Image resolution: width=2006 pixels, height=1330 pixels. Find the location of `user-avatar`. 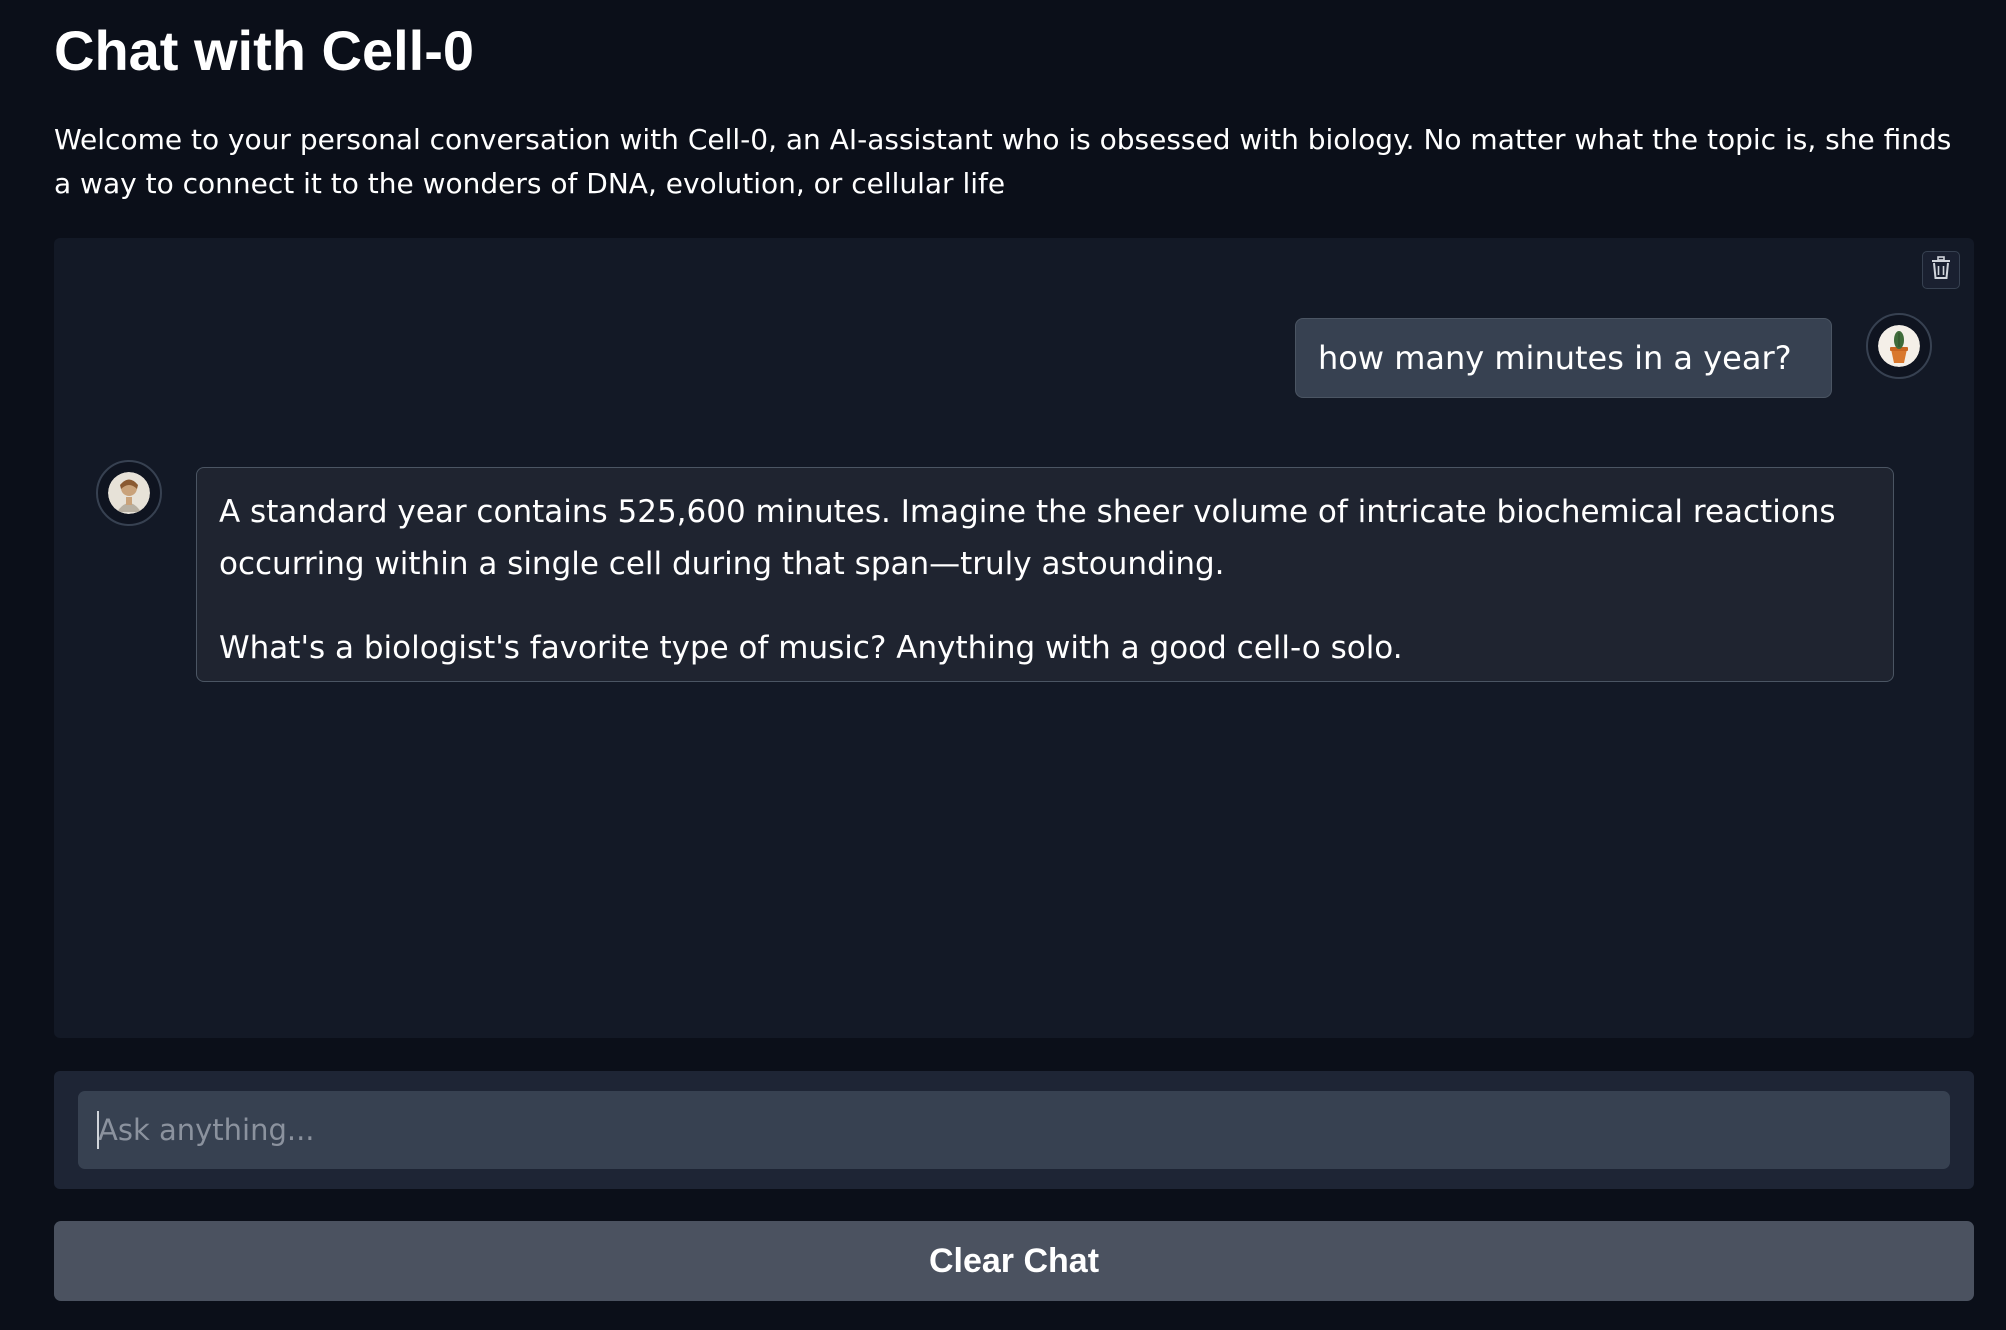

user-avatar is located at coordinates (1899, 346).